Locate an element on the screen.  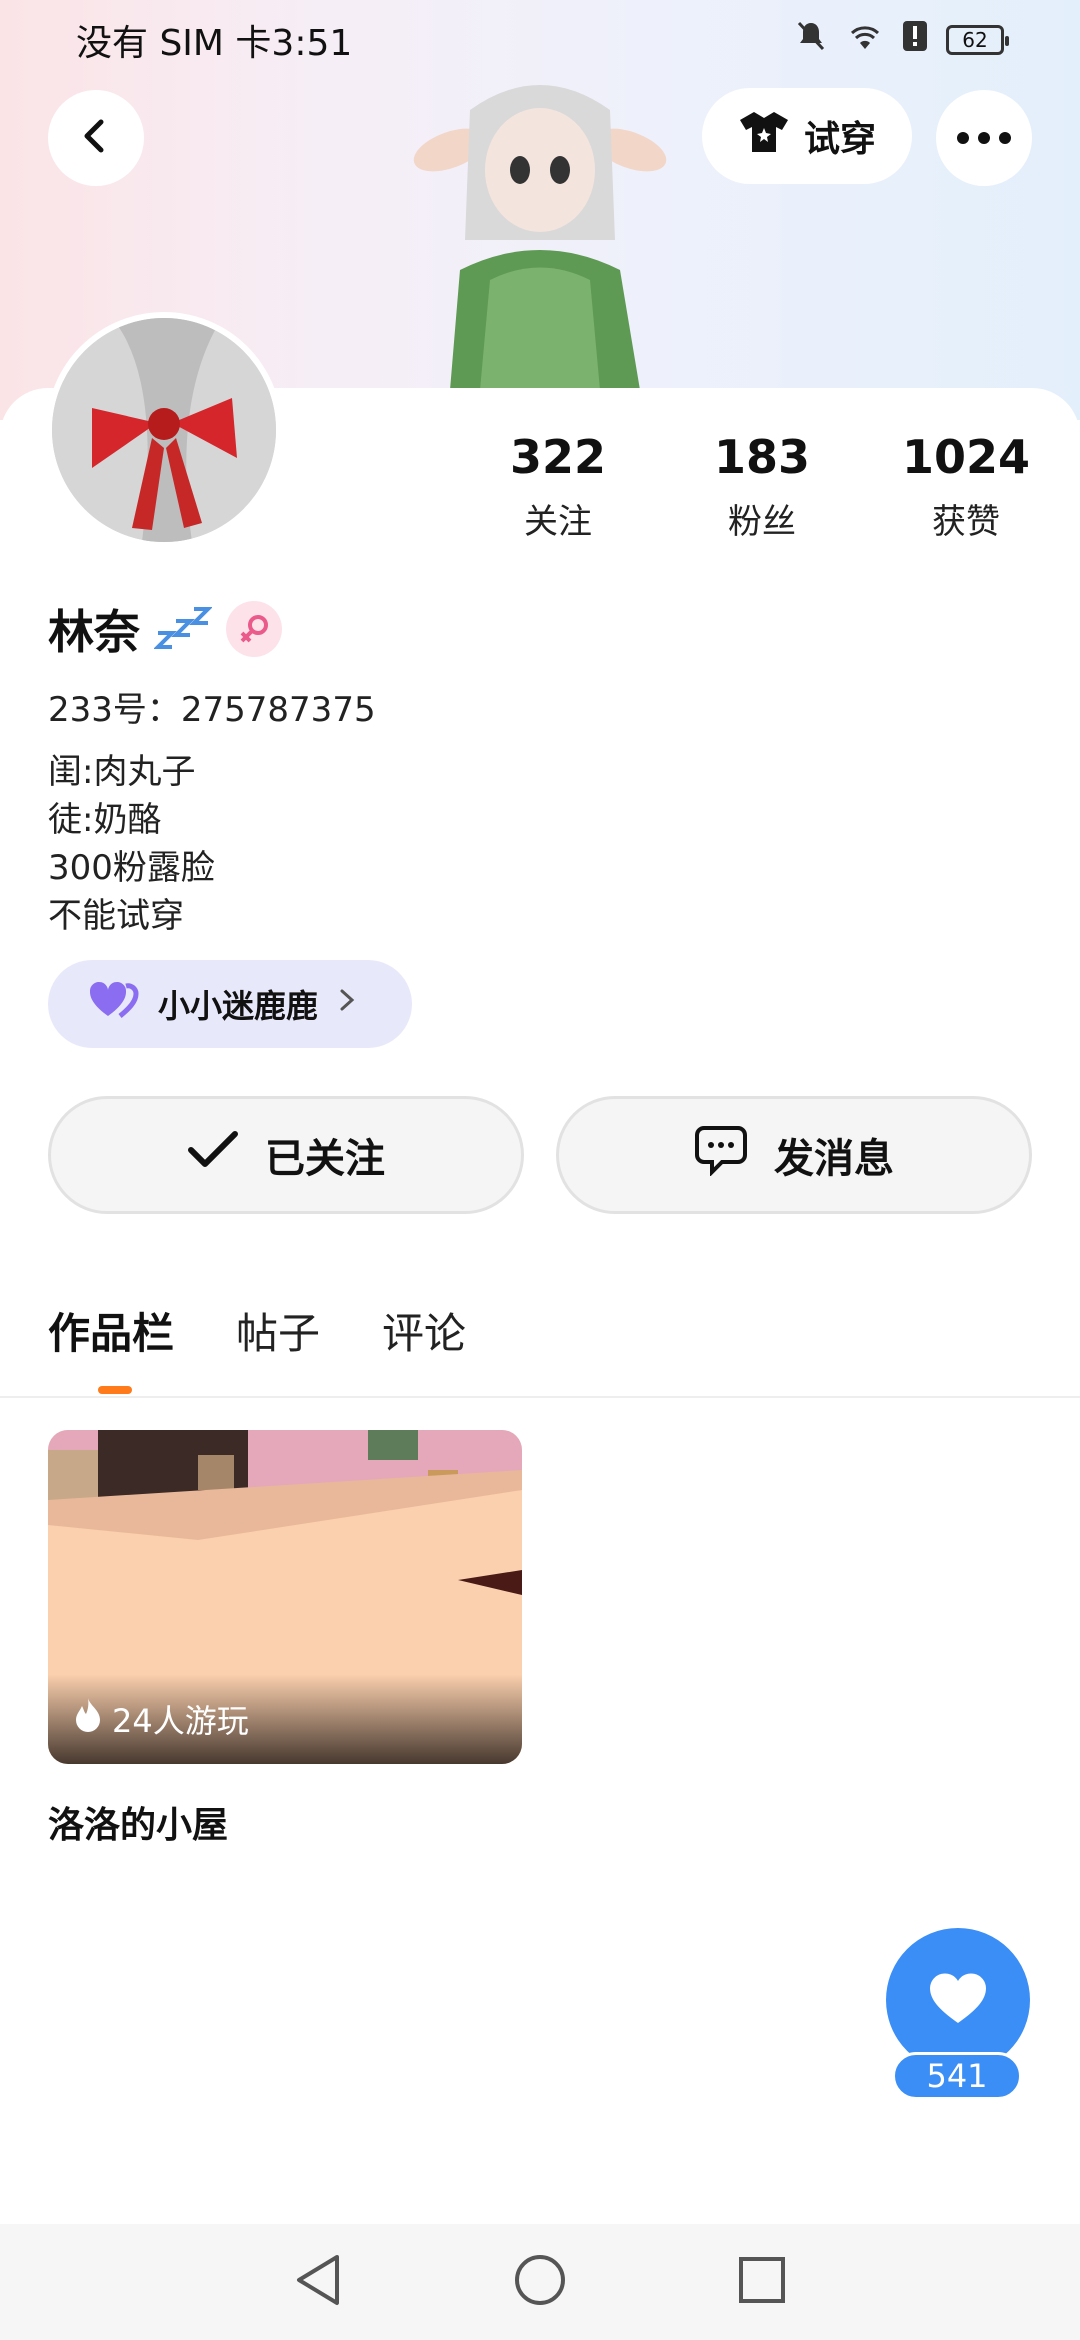
battery-icon: 62 is located at coordinates (977, 40).